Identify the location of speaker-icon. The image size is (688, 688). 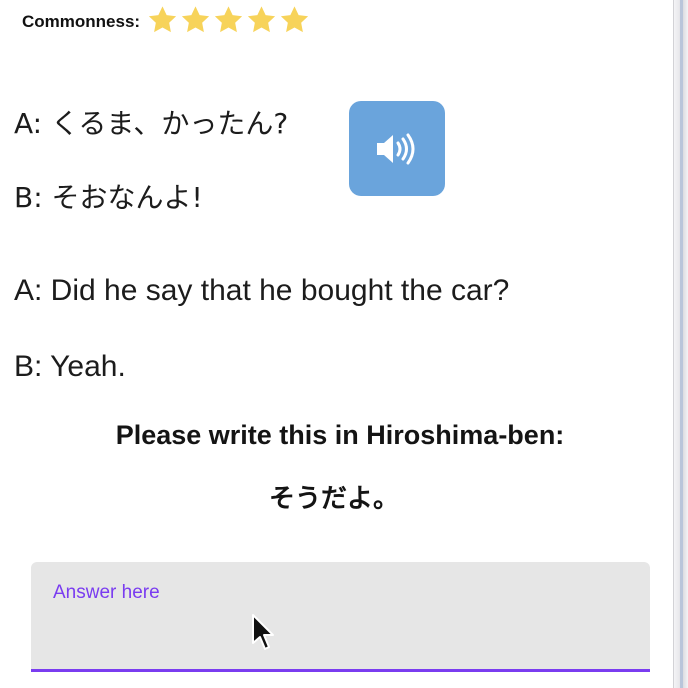
(397, 149).